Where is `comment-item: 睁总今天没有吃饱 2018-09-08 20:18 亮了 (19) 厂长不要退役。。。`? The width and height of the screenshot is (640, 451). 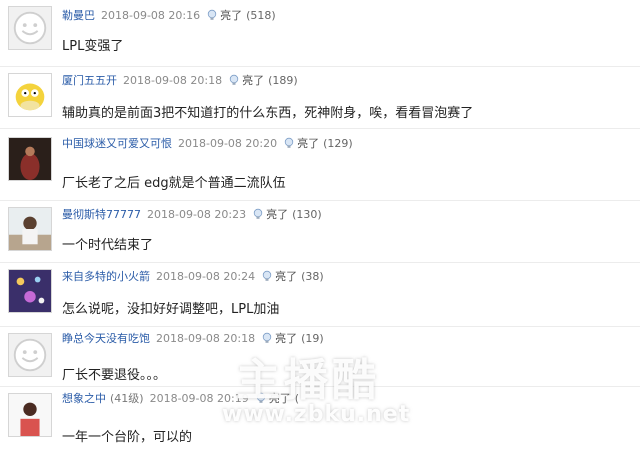 comment-item: 睁总今天没有吃饱 2018-09-08 20:18 亮了 (19) 厂长不要退役。。。 is located at coordinates (320, 356).